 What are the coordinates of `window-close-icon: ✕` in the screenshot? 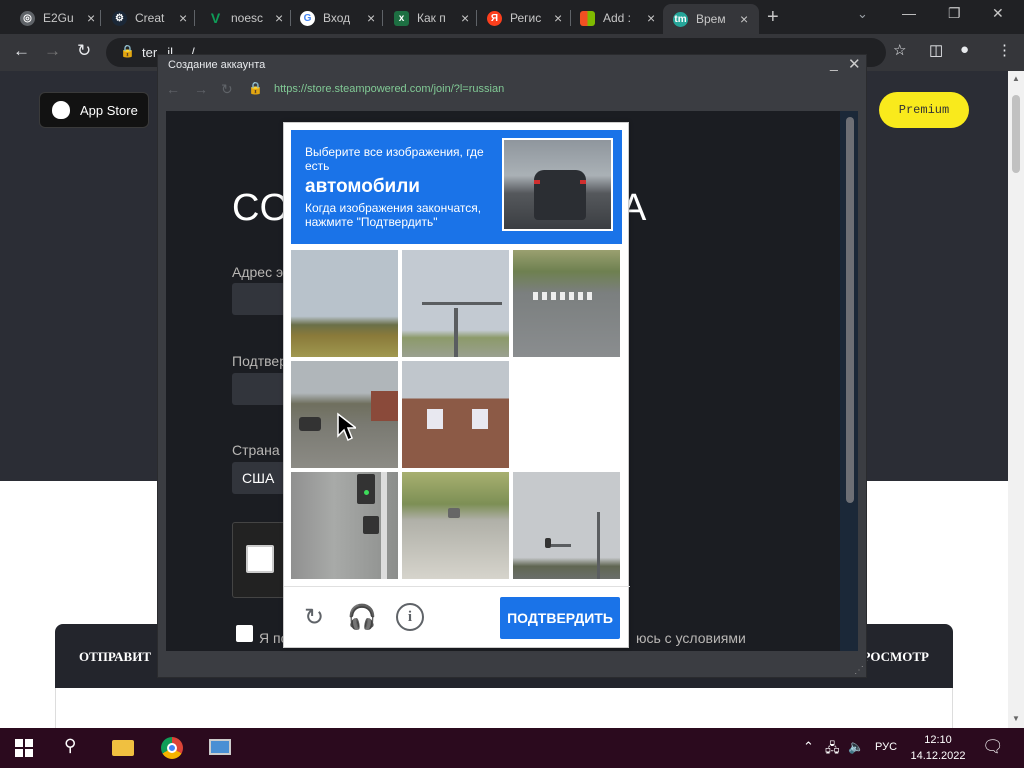 It's located at (998, 13).